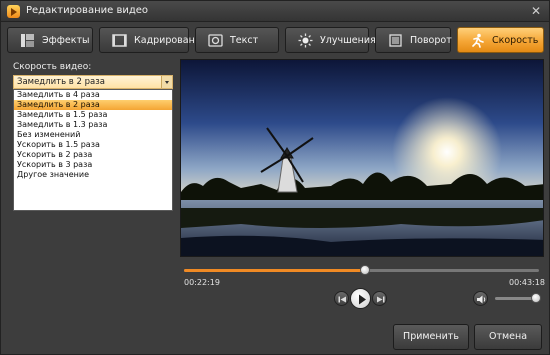 This screenshot has width=550, height=355. I want to click on tab-rotate-label: Поворот, so click(431, 40).